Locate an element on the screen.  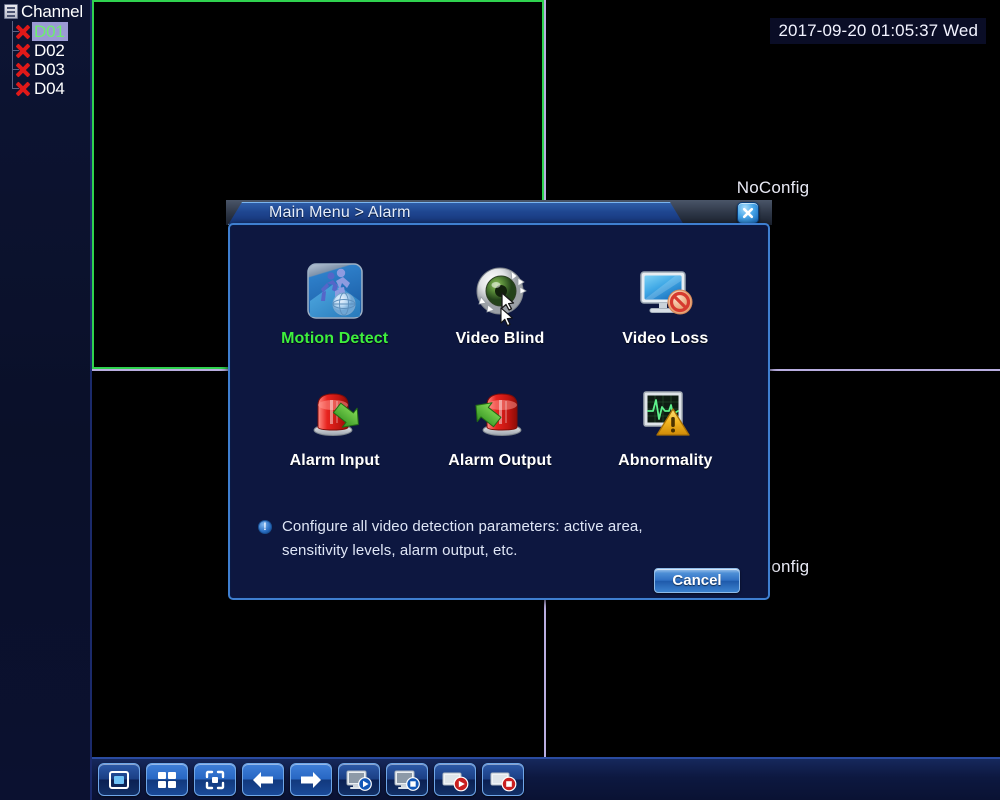
monitor-play-icon is located at coordinates (359, 780).